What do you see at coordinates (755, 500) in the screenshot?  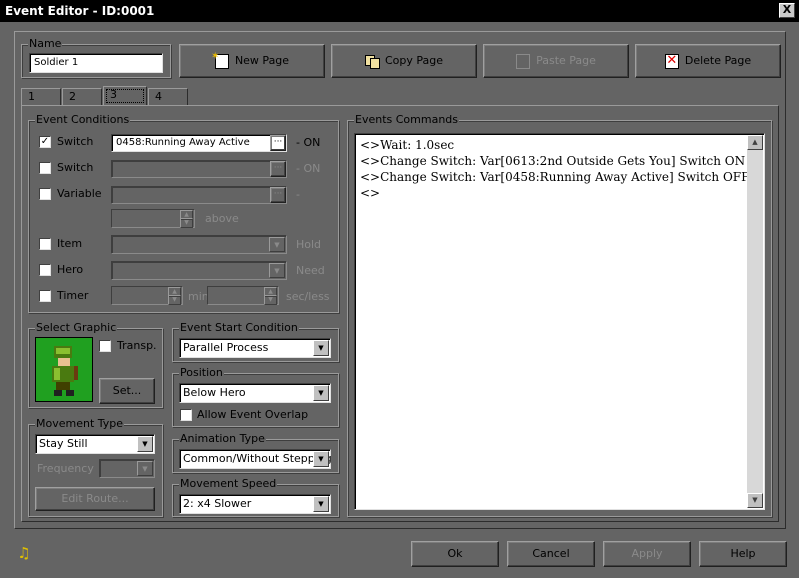 I see `scroll-down-icon: ▼` at bounding box center [755, 500].